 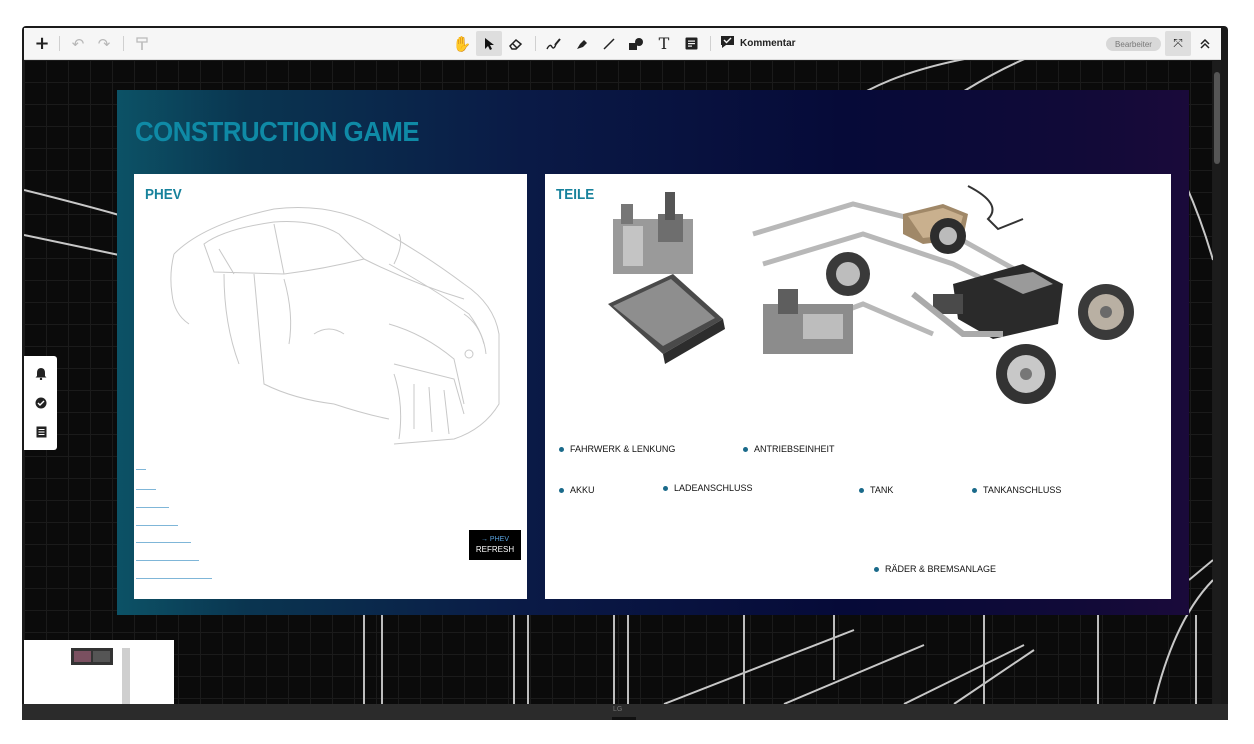 What do you see at coordinates (664, 43) in the screenshot?
I see `text-icon: T` at bounding box center [664, 43].